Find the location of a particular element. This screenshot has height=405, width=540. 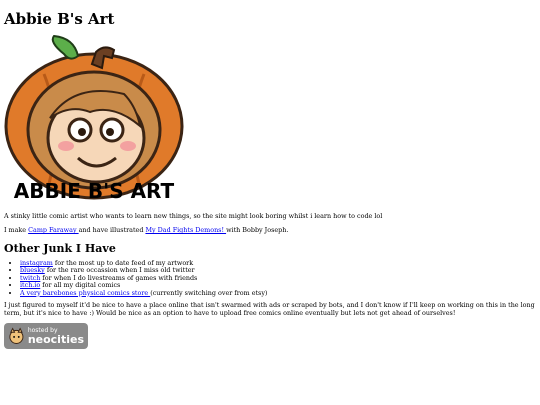

badge-neocities: neocities is located at coordinates (55, 339).